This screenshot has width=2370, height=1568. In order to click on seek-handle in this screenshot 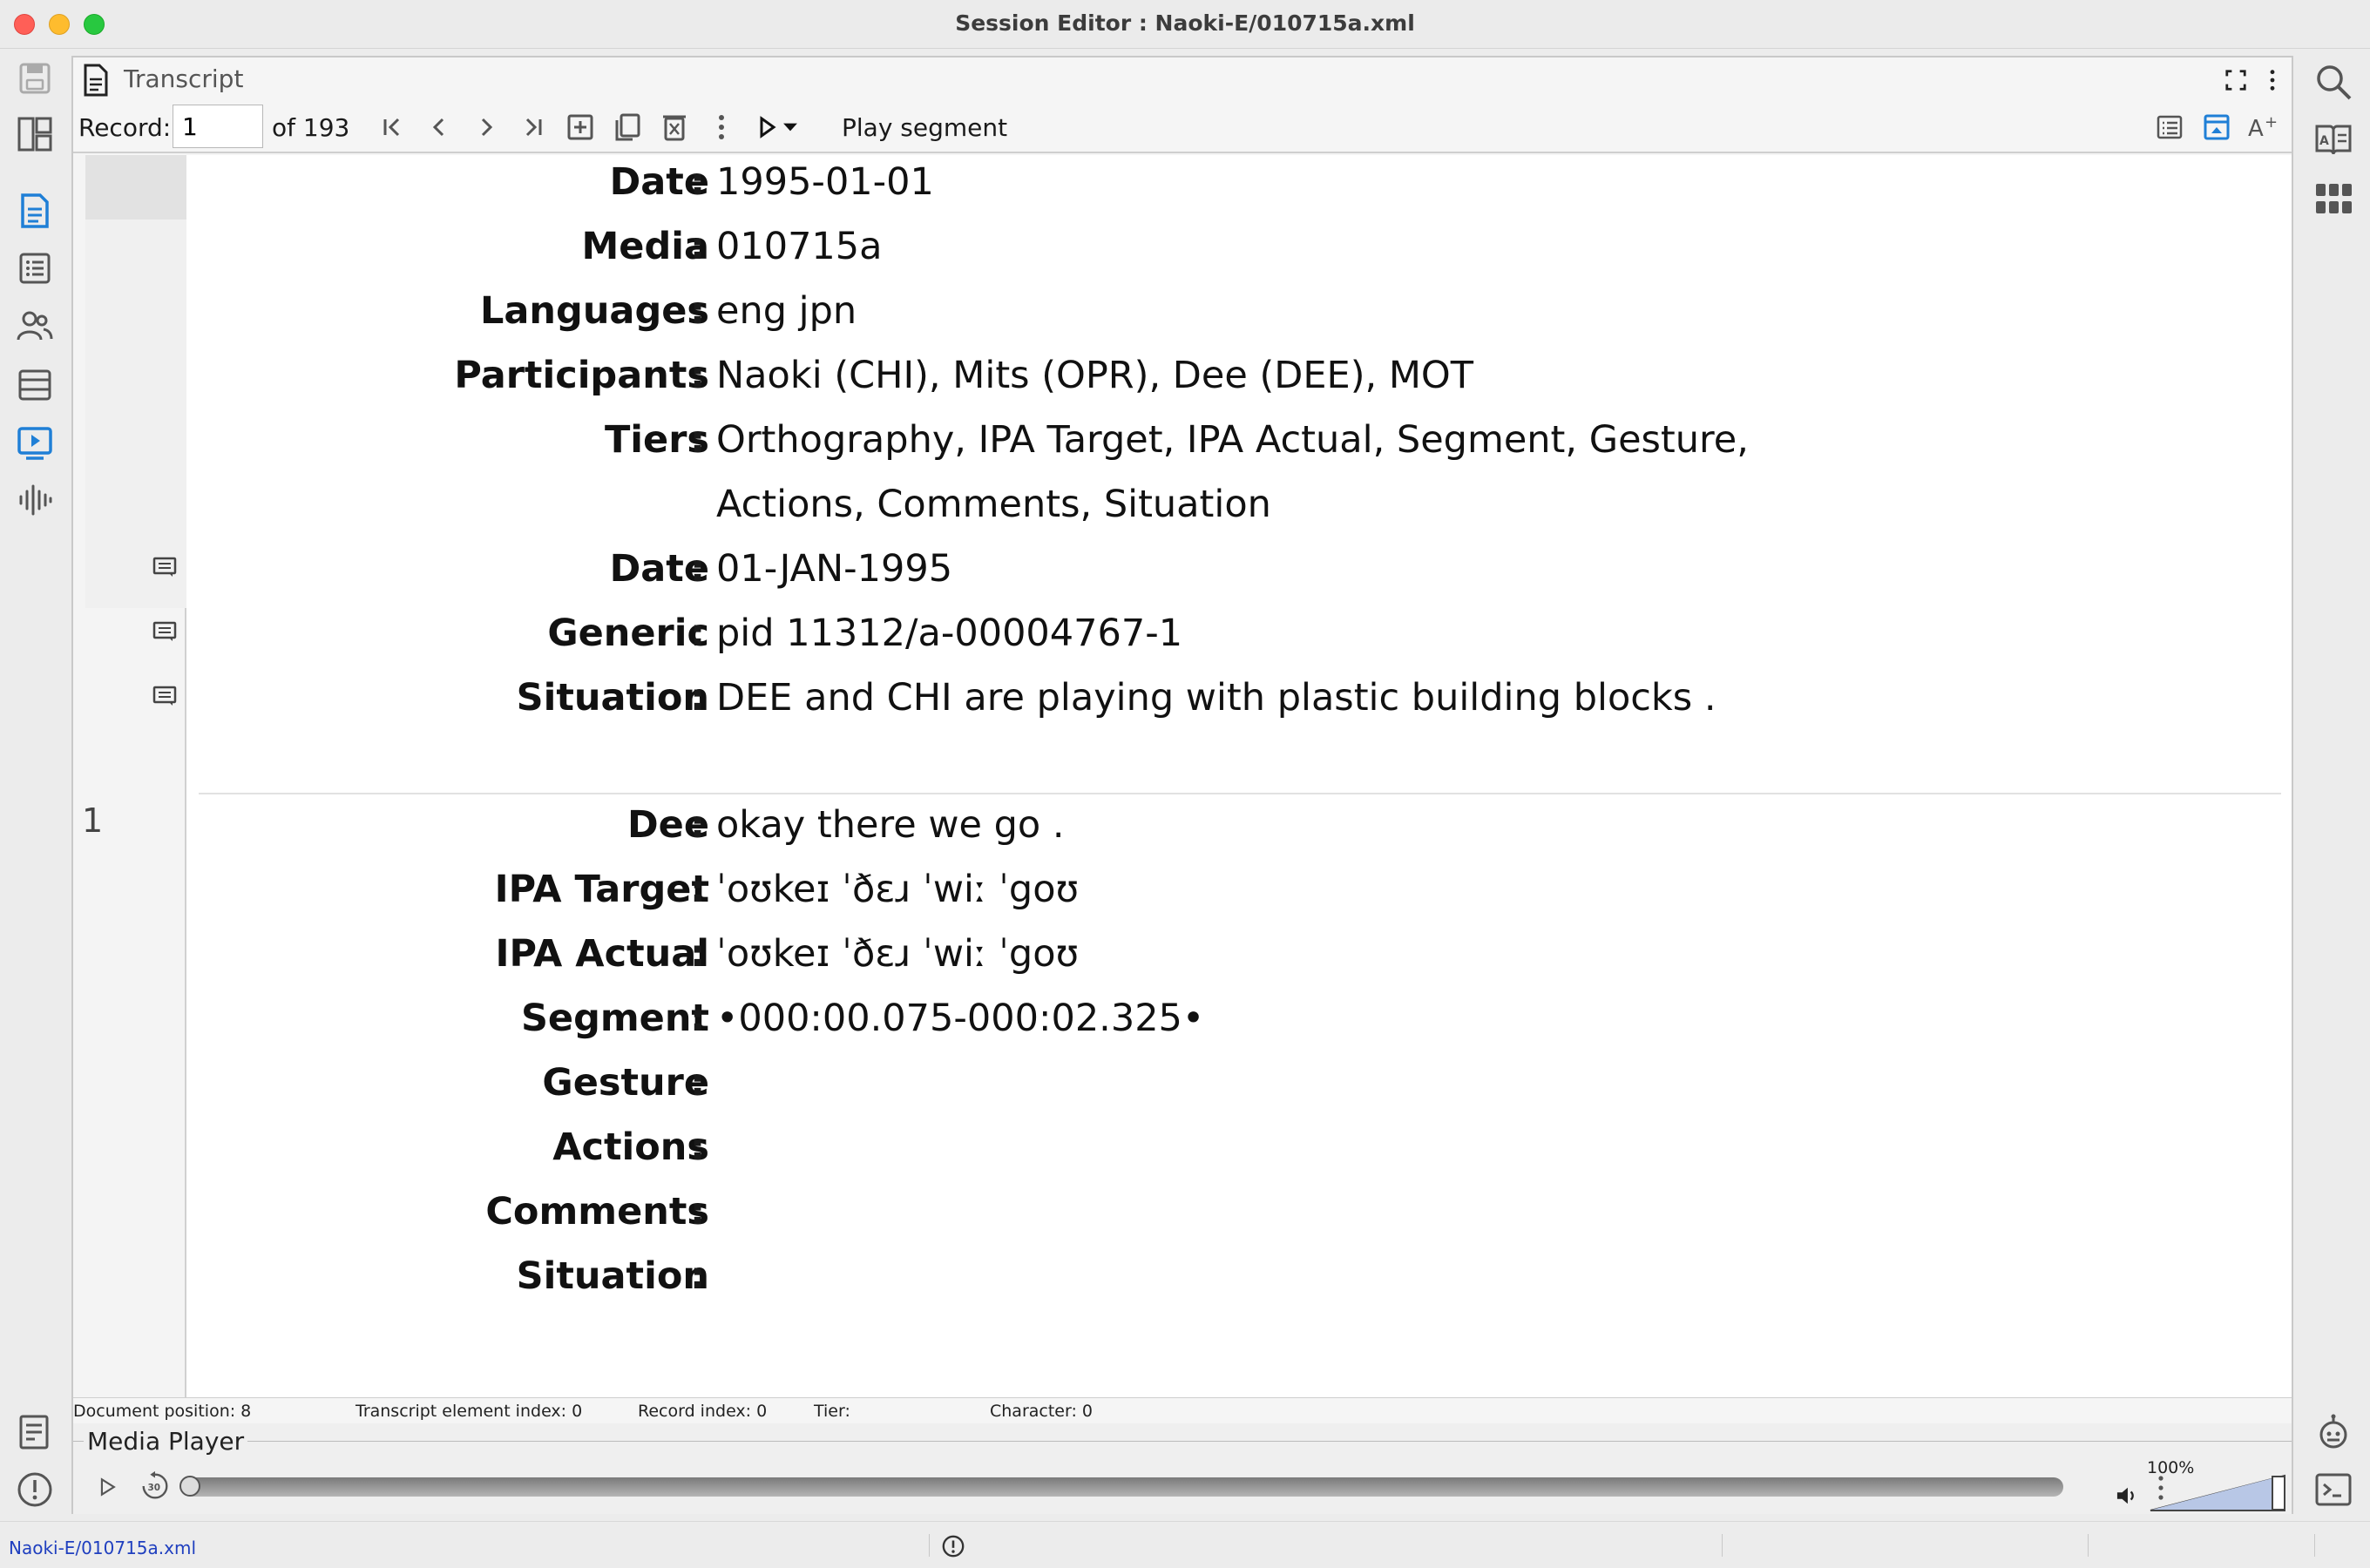, I will do `click(189, 1487)`.